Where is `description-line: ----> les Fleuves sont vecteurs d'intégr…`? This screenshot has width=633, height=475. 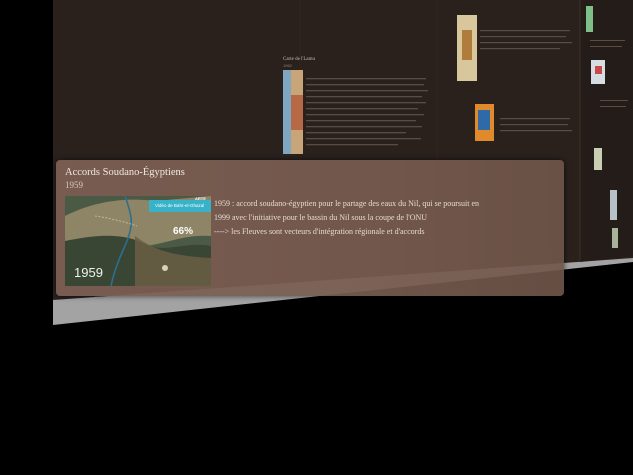 description-line: ----> les Fleuves sont vecteurs d'intégr… is located at coordinates (319, 231).